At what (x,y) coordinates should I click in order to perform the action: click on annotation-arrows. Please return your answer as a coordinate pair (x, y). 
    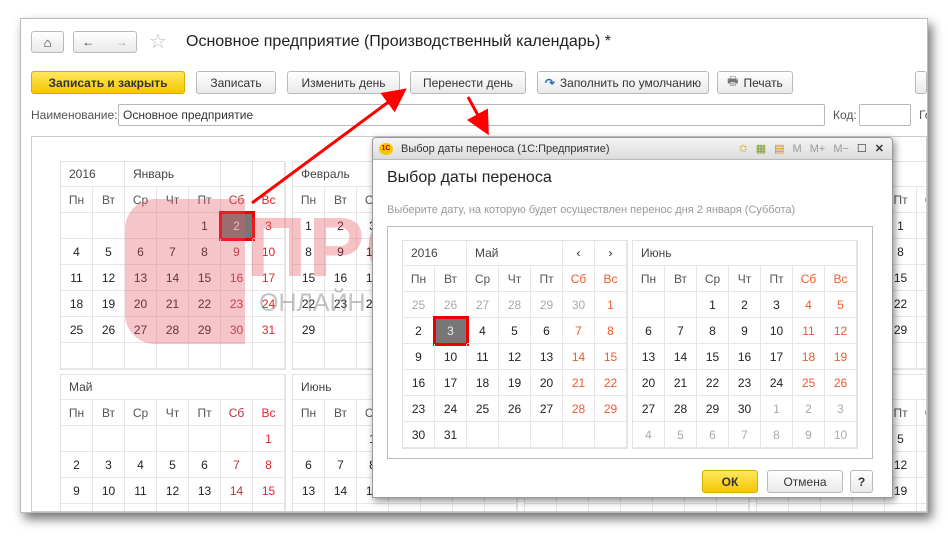
    Looking at the image, I should click on (370, 146).